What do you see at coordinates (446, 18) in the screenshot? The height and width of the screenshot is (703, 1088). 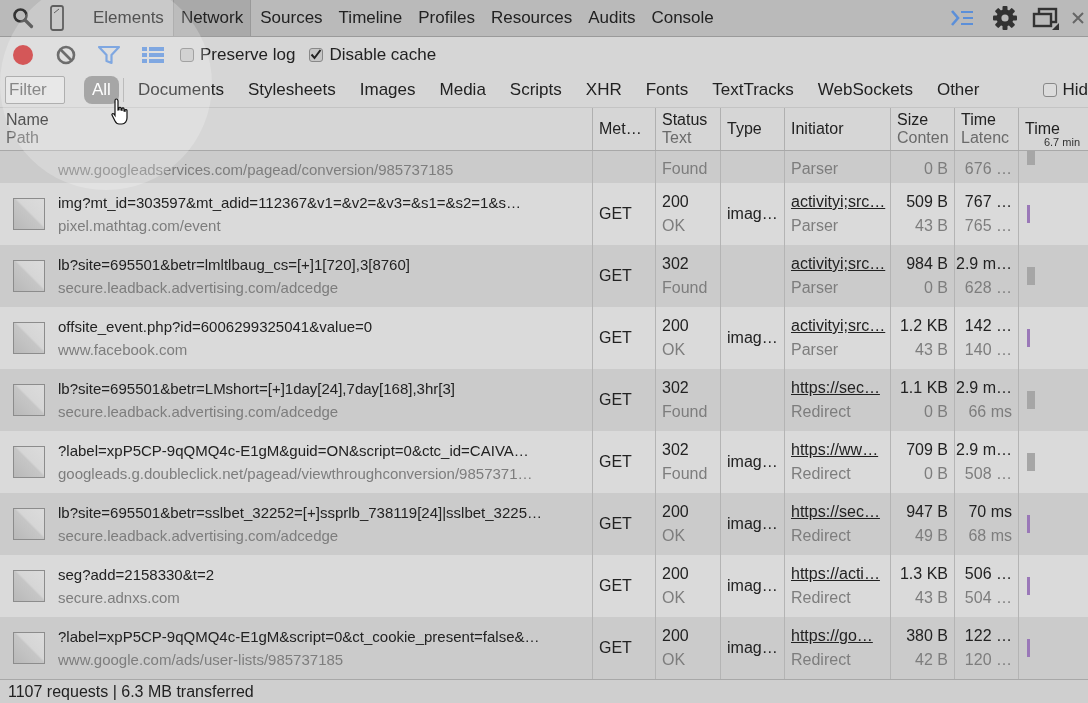 I see `panel-tab: Profiles` at bounding box center [446, 18].